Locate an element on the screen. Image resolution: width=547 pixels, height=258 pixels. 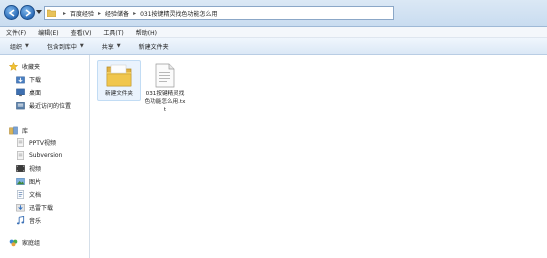
sidebar-item-pptv: PPTV视频 is located at coordinates (36, 142).